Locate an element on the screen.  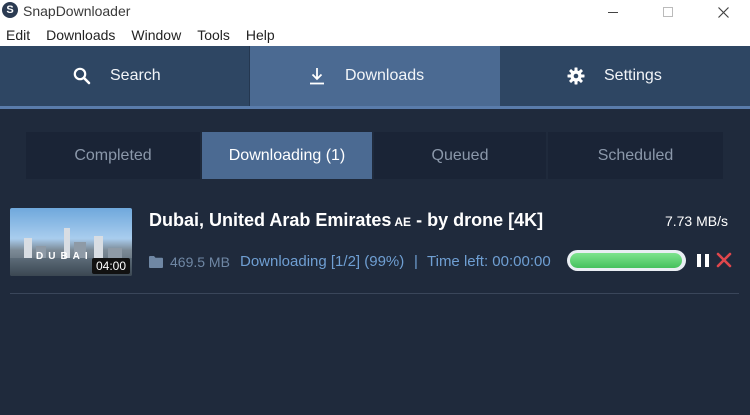
time-left: Time left: 00:00:00 is located at coordinates (489, 261).